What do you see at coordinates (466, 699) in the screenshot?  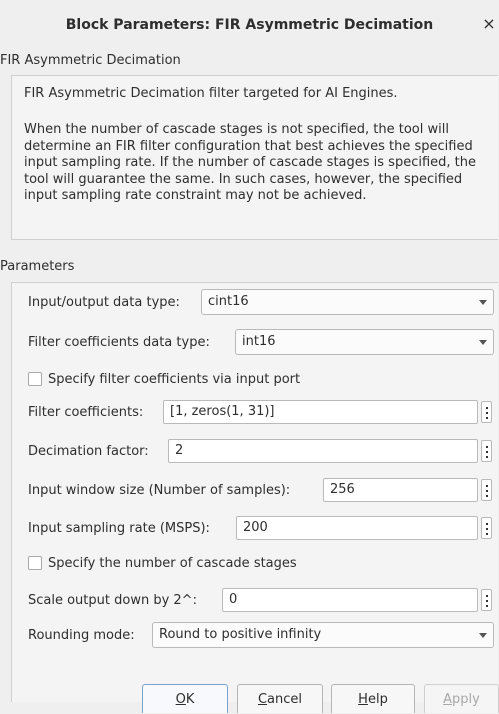 I see `apply-label-rest: pply` at bounding box center [466, 699].